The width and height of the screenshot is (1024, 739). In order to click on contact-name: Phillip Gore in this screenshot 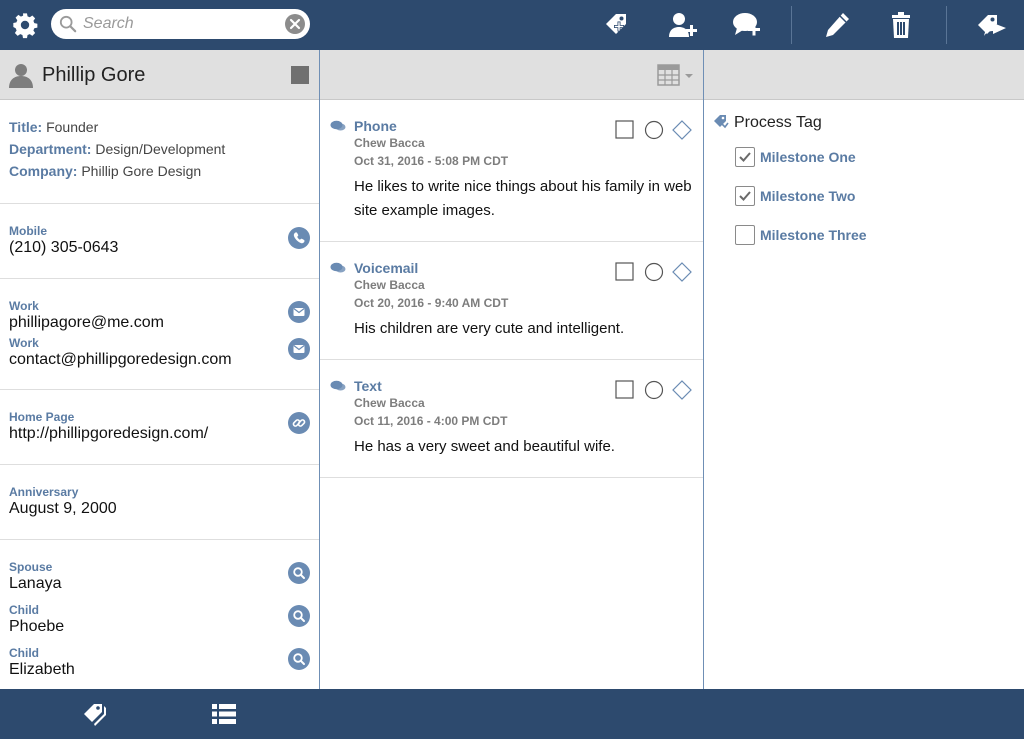, I will do `click(94, 75)`.